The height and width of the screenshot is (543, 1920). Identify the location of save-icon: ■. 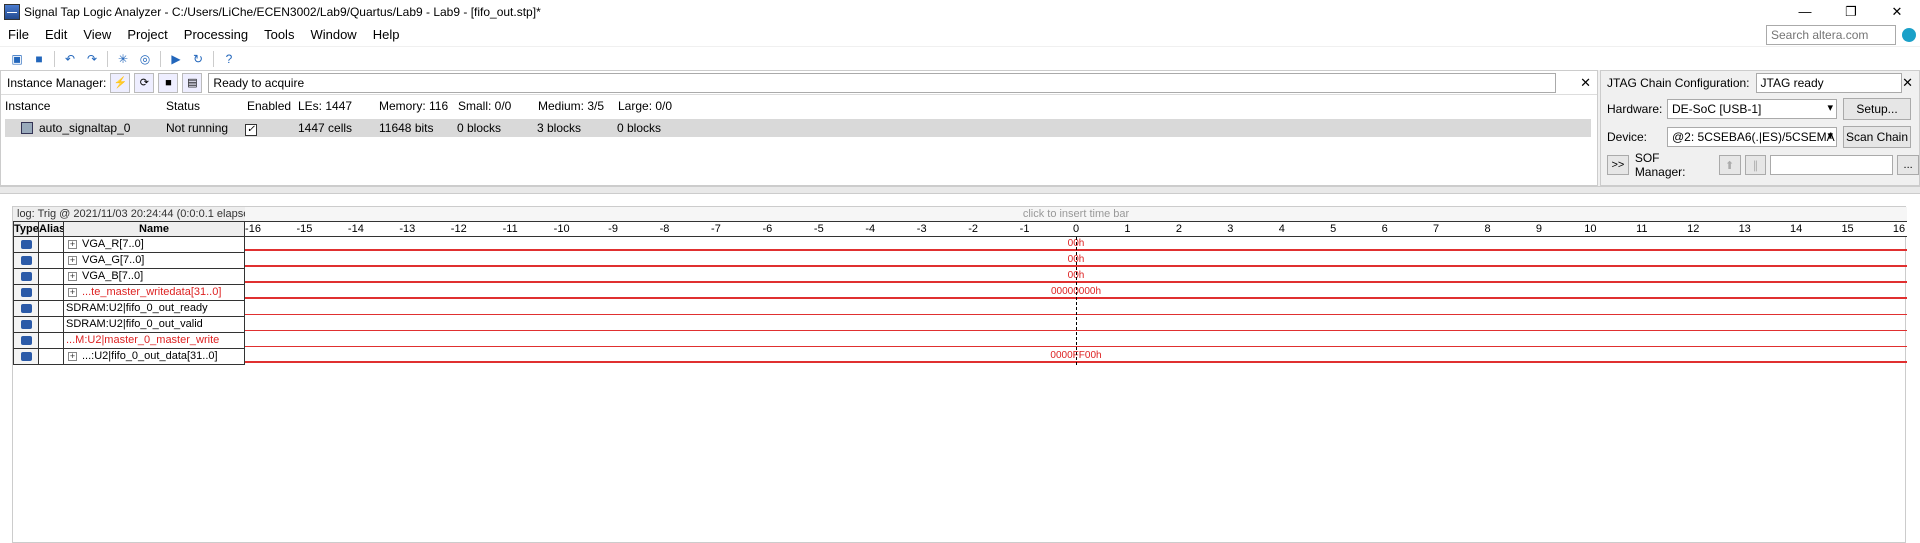
(39, 59).